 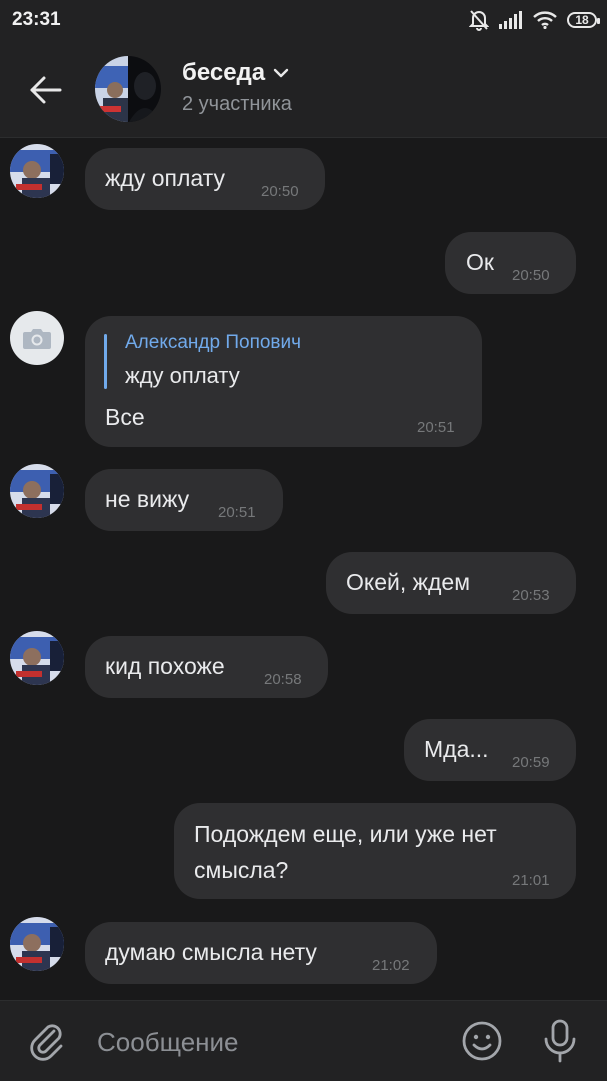 I want to click on message-bubble: Александр Попович жду оплату Все 20:51, so click(x=283, y=381).